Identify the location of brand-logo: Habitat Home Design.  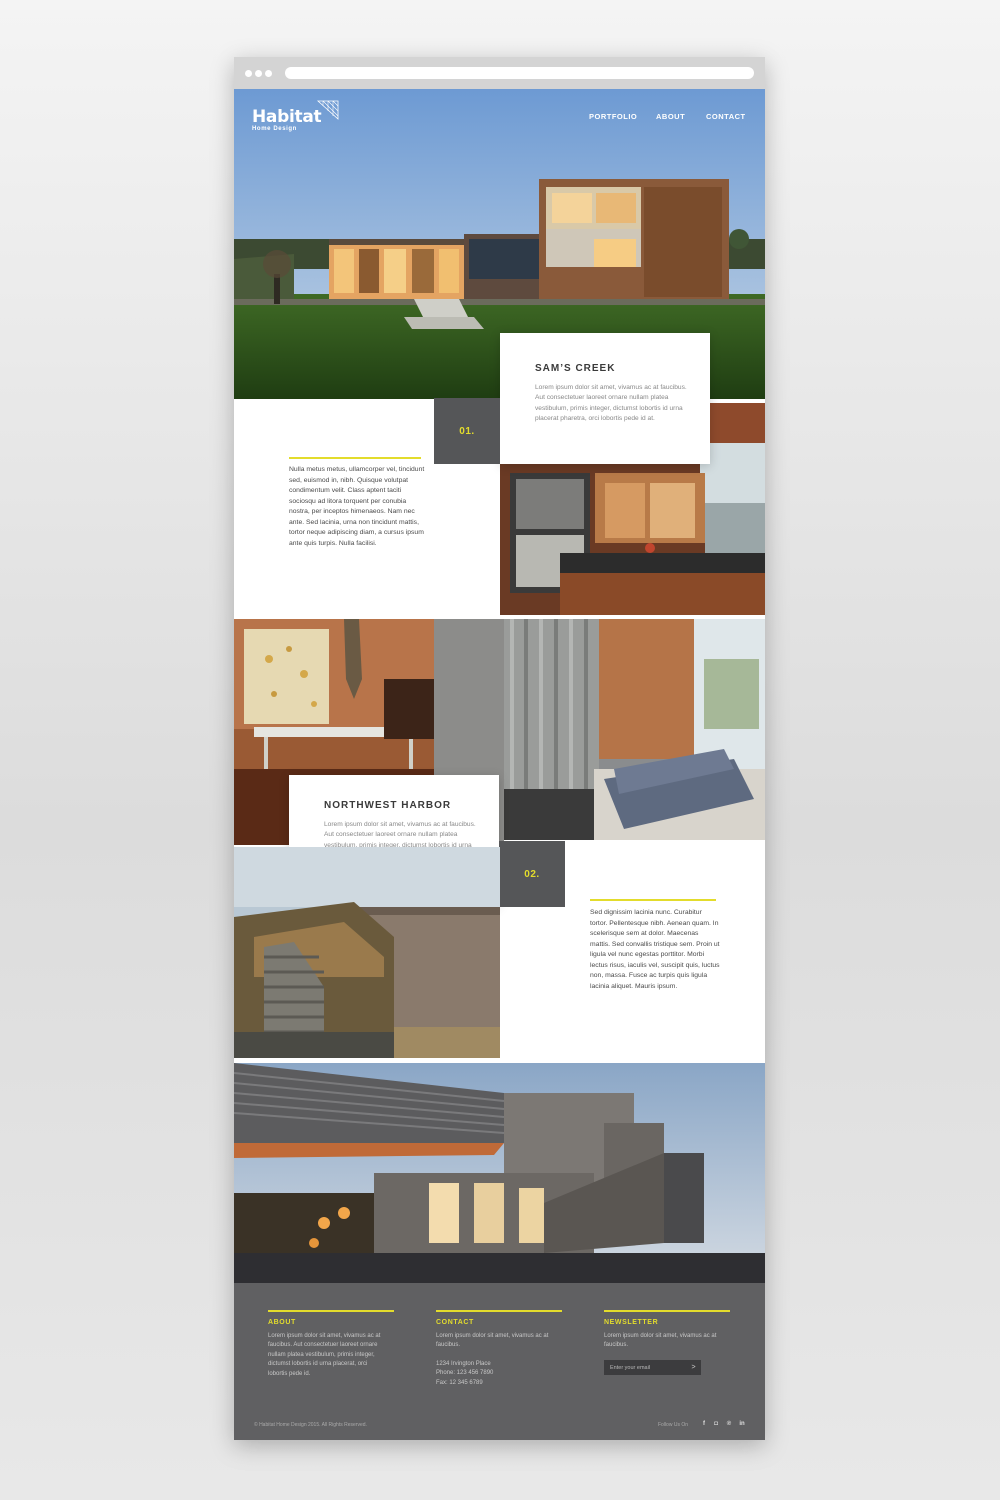
(295, 116).